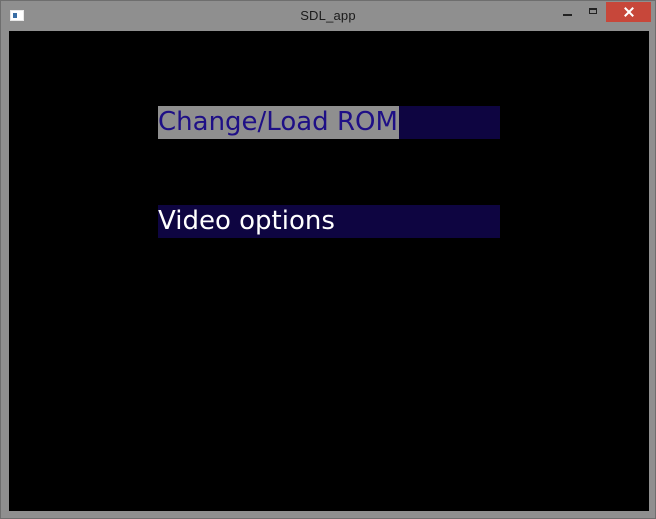 The width and height of the screenshot is (656, 519). I want to click on menu-item-label: Change/Load ROM, so click(278, 122).